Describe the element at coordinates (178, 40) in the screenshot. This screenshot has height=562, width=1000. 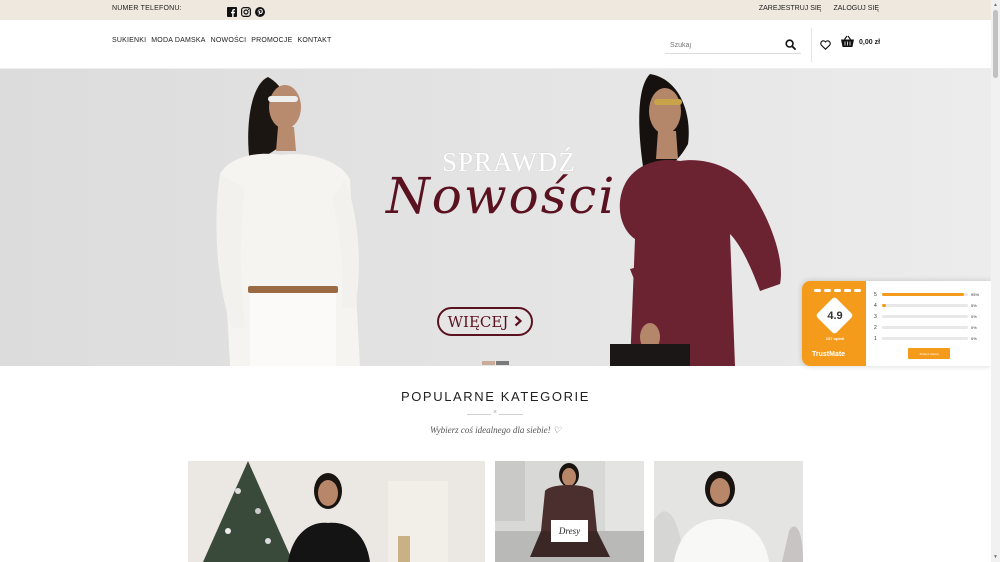
I see `nav-item-moda-damska: MODA DAMSKA` at that location.